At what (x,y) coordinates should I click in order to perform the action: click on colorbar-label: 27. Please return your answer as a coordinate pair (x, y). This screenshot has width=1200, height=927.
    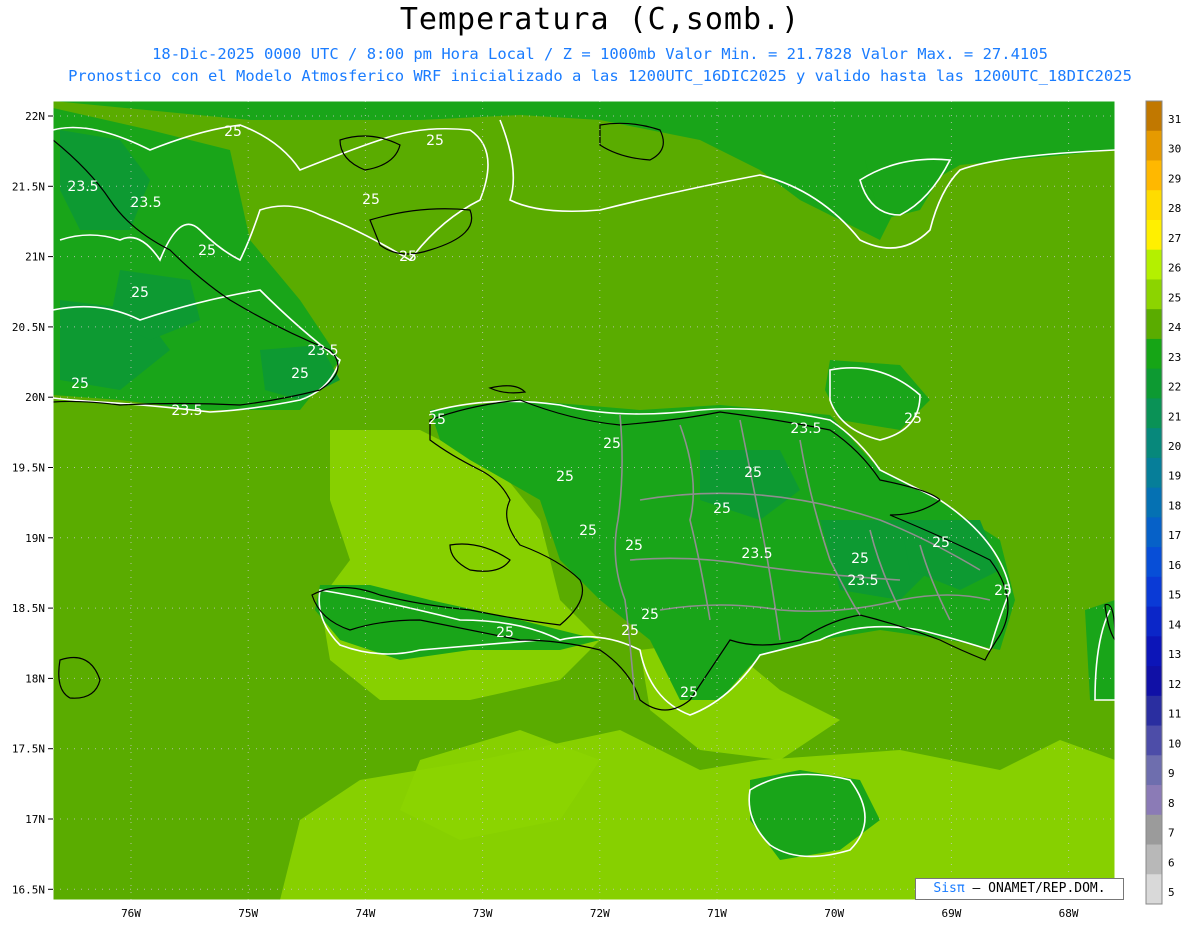
    Looking at the image, I should click on (1174, 238).